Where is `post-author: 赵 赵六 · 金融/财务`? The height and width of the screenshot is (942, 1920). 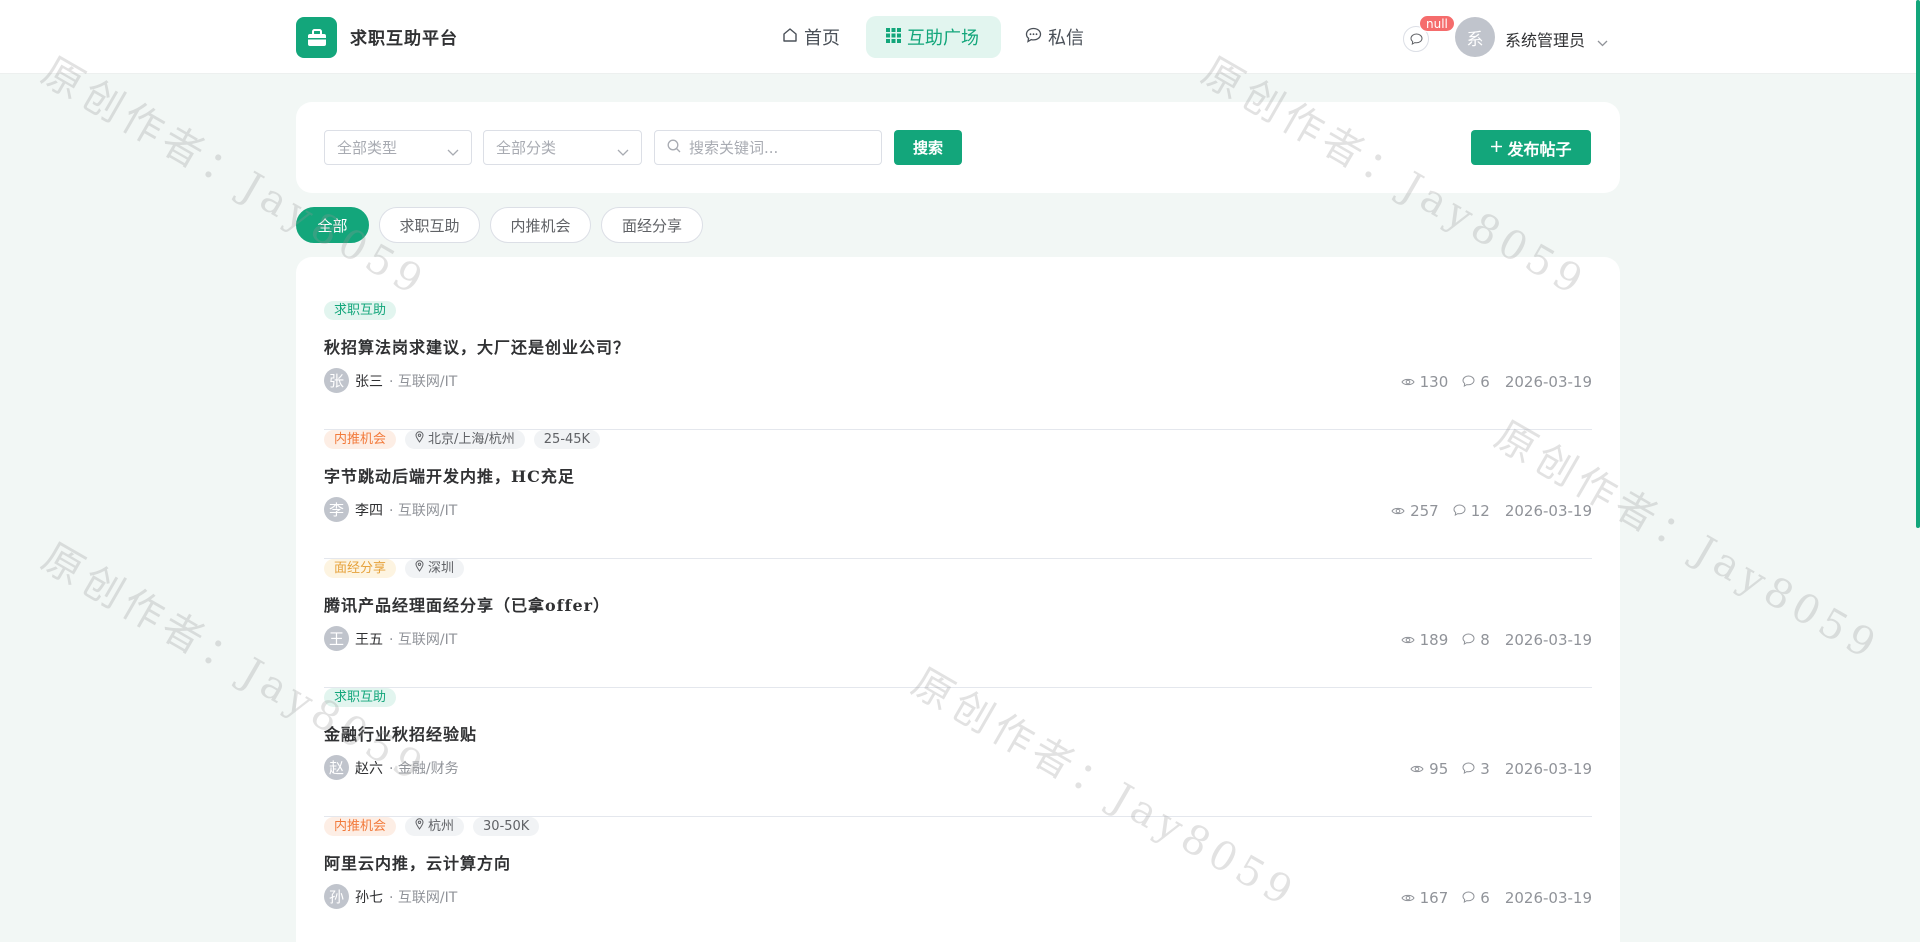
post-author: 赵 赵六 · 金融/财务 is located at coordinates (391, 767).